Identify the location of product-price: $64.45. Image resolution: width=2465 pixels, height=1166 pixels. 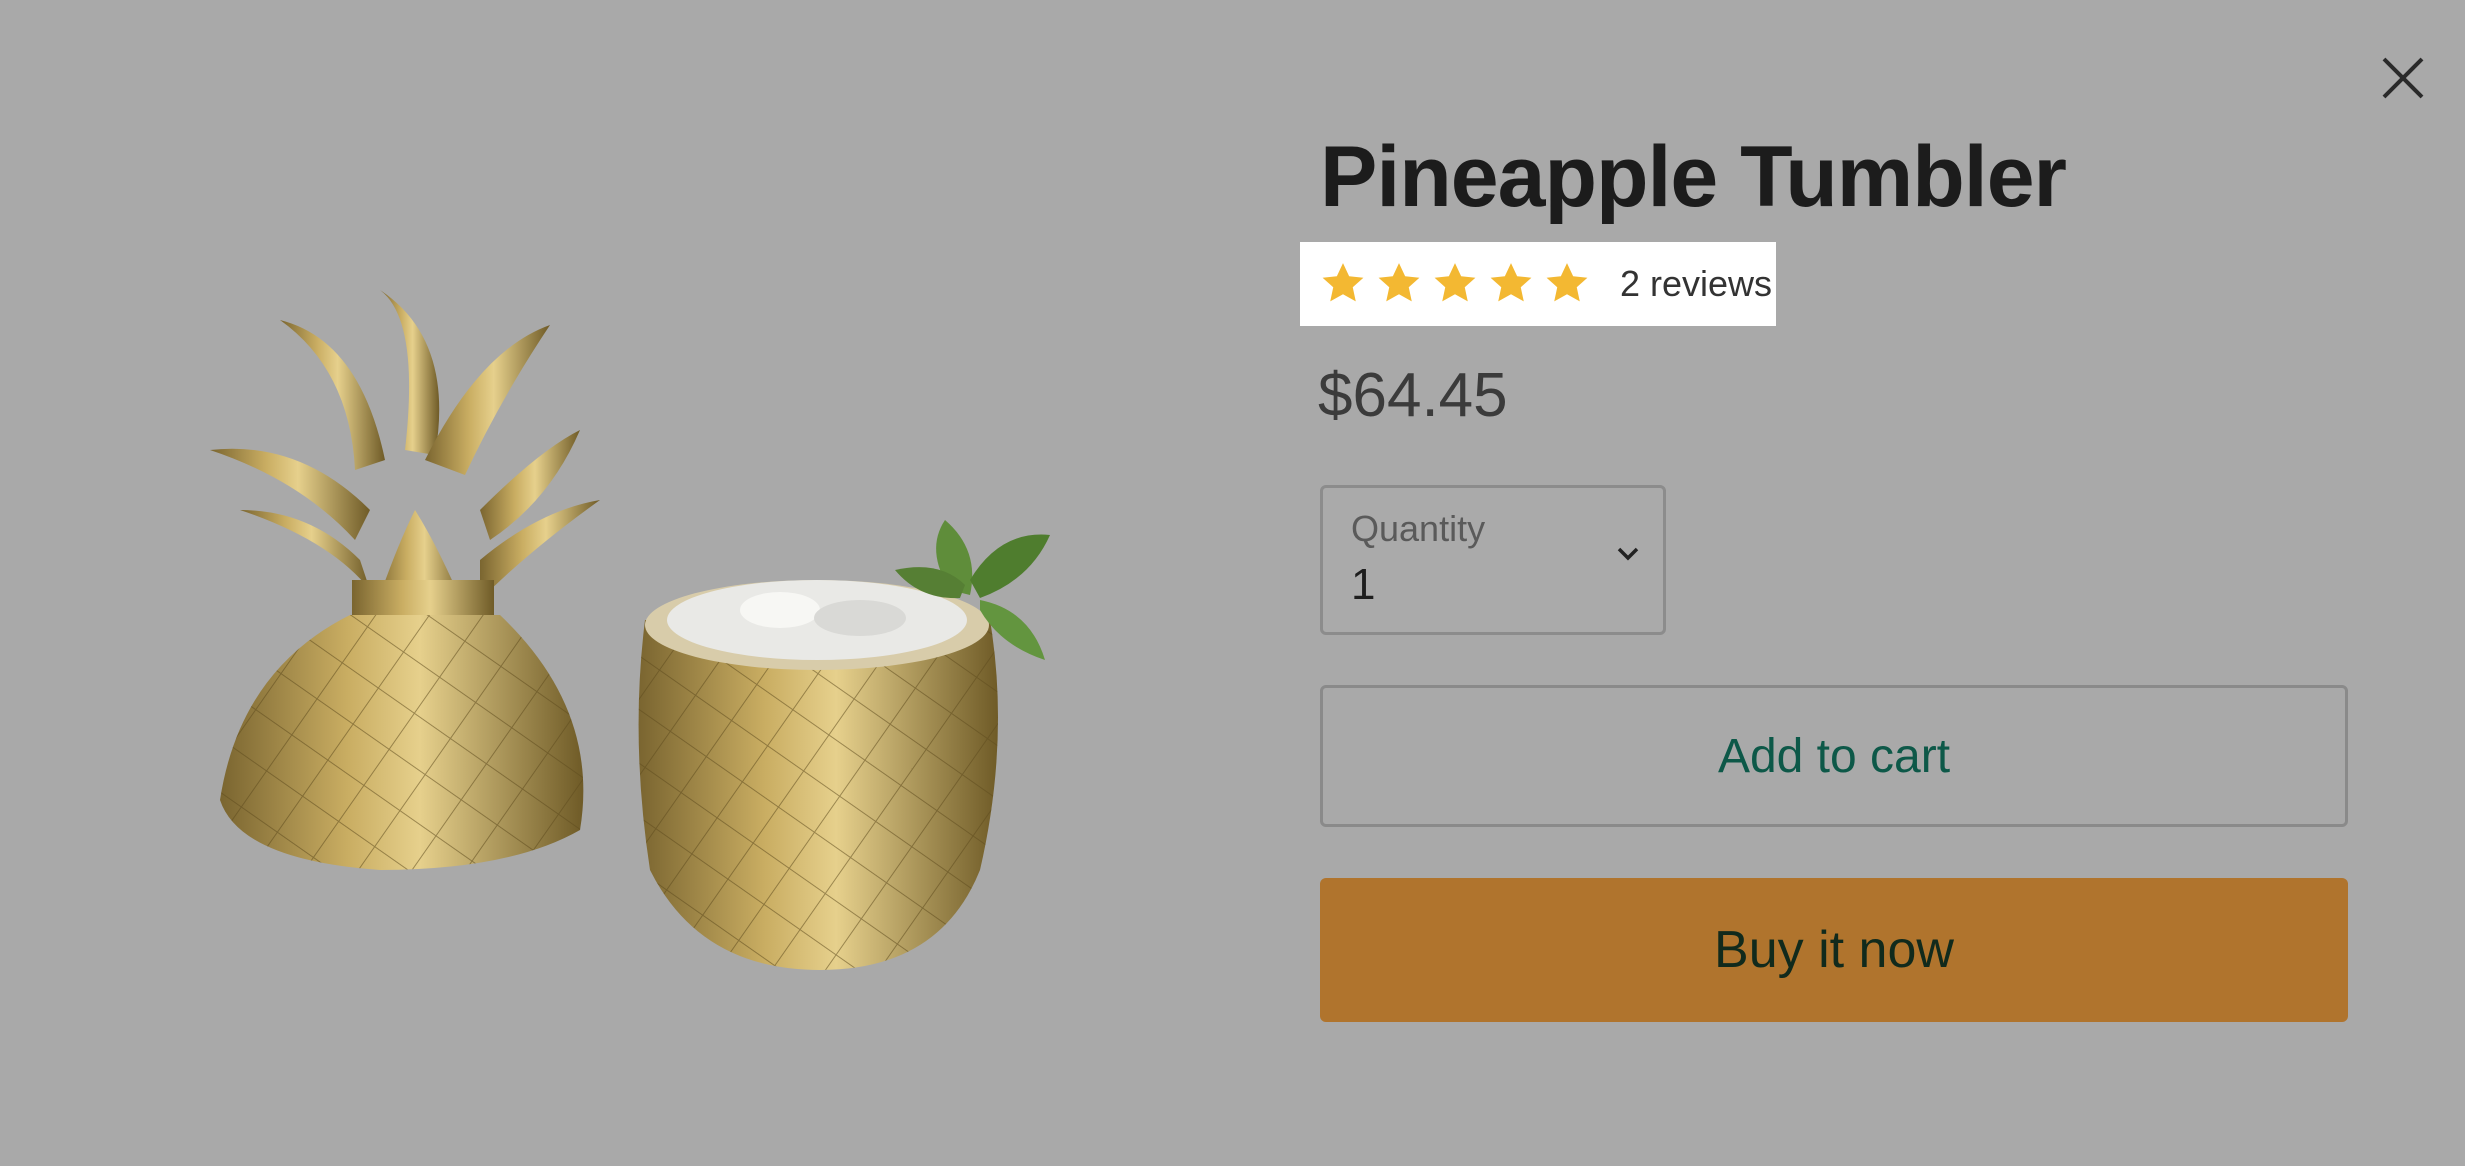
(1413, 395).